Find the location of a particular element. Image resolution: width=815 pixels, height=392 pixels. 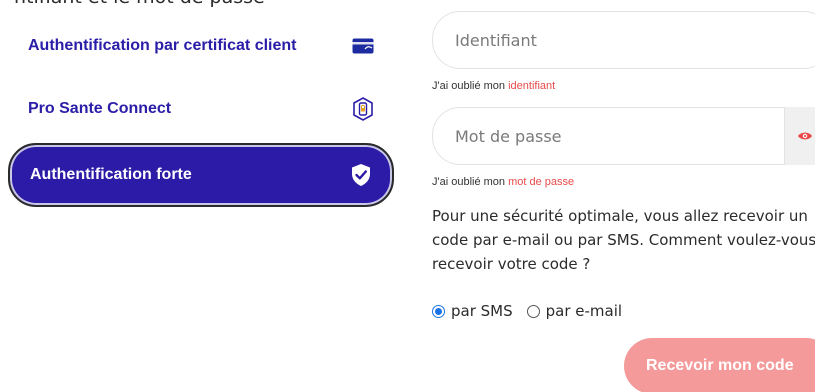

receive-code-button: Recevoir mon code is located at coordinates (719, 365).